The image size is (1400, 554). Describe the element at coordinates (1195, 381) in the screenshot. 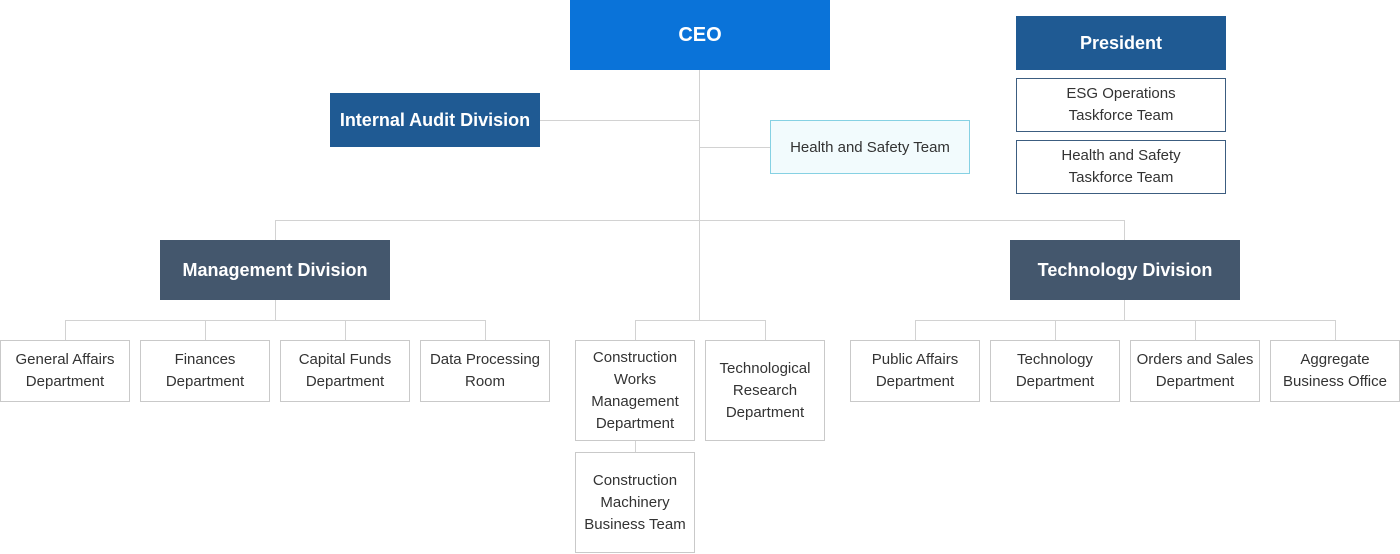

I see `dept-orders-sales-line-2: Department` at that location.